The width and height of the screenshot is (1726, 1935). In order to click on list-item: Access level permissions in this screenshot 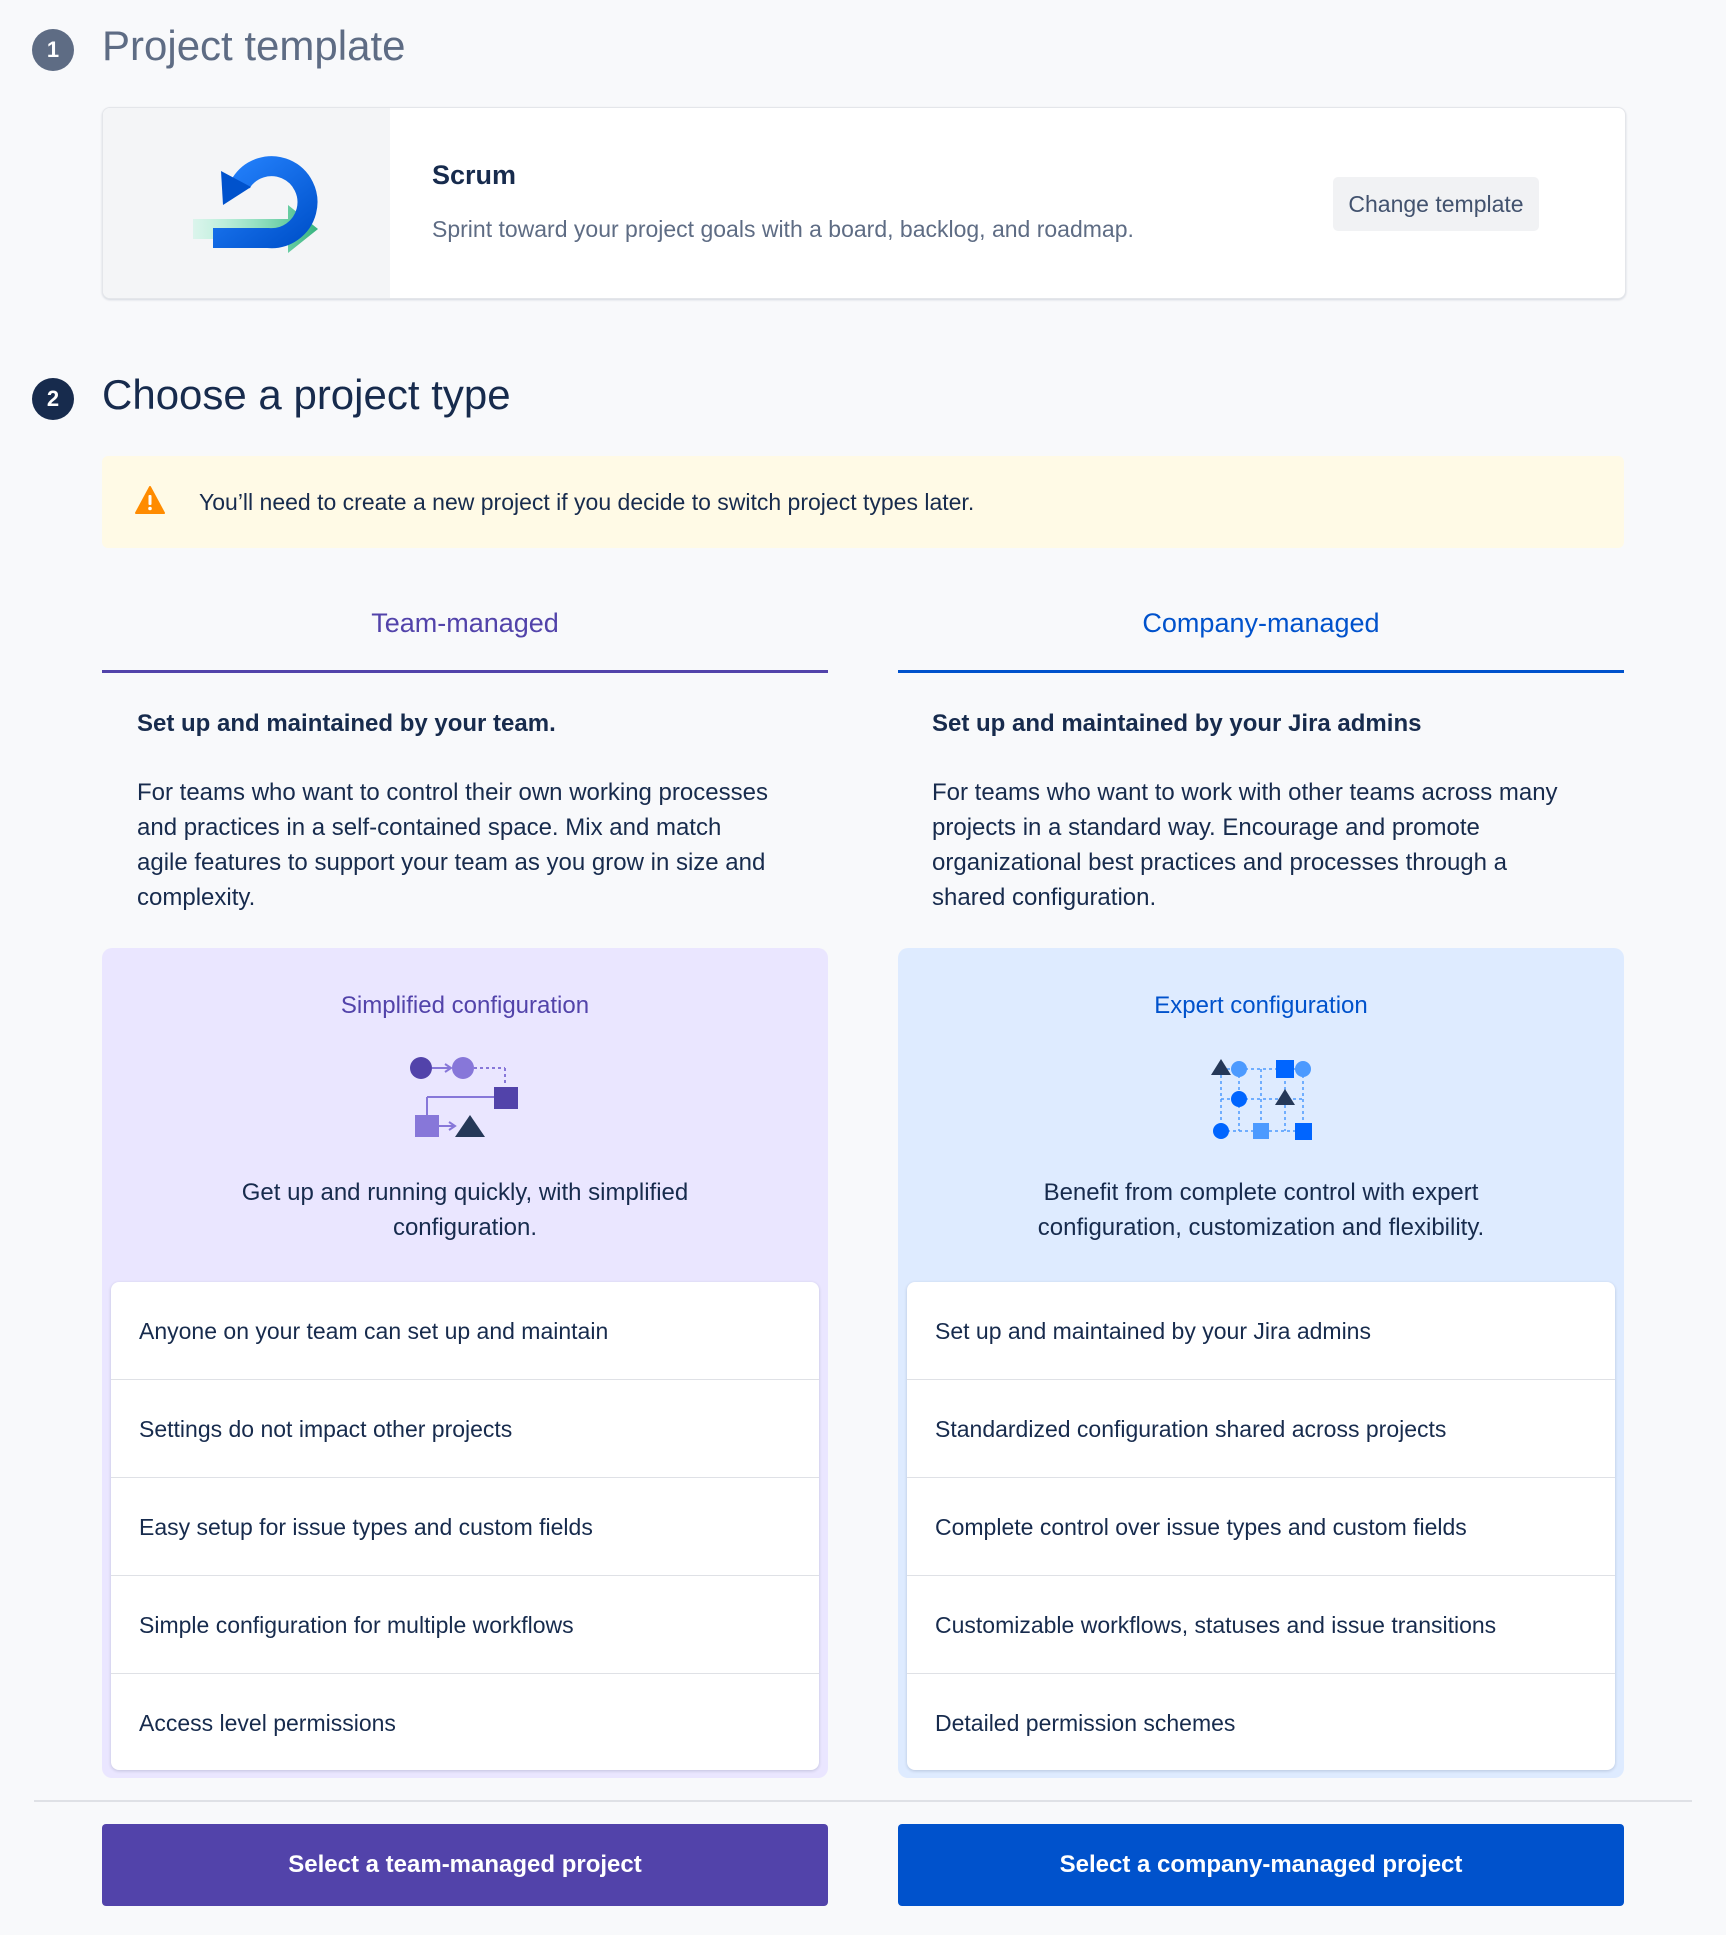, I will do `click(267, 1723)`.